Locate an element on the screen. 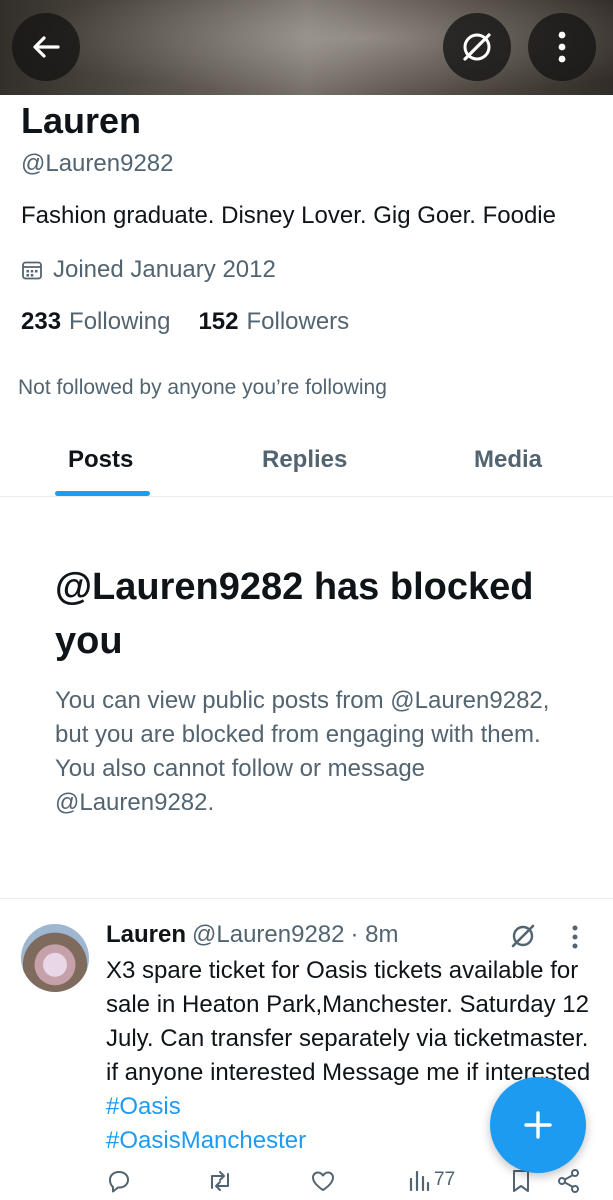 The image size is (613, 1200). following-label: Following is located at coordinates (120, 321).